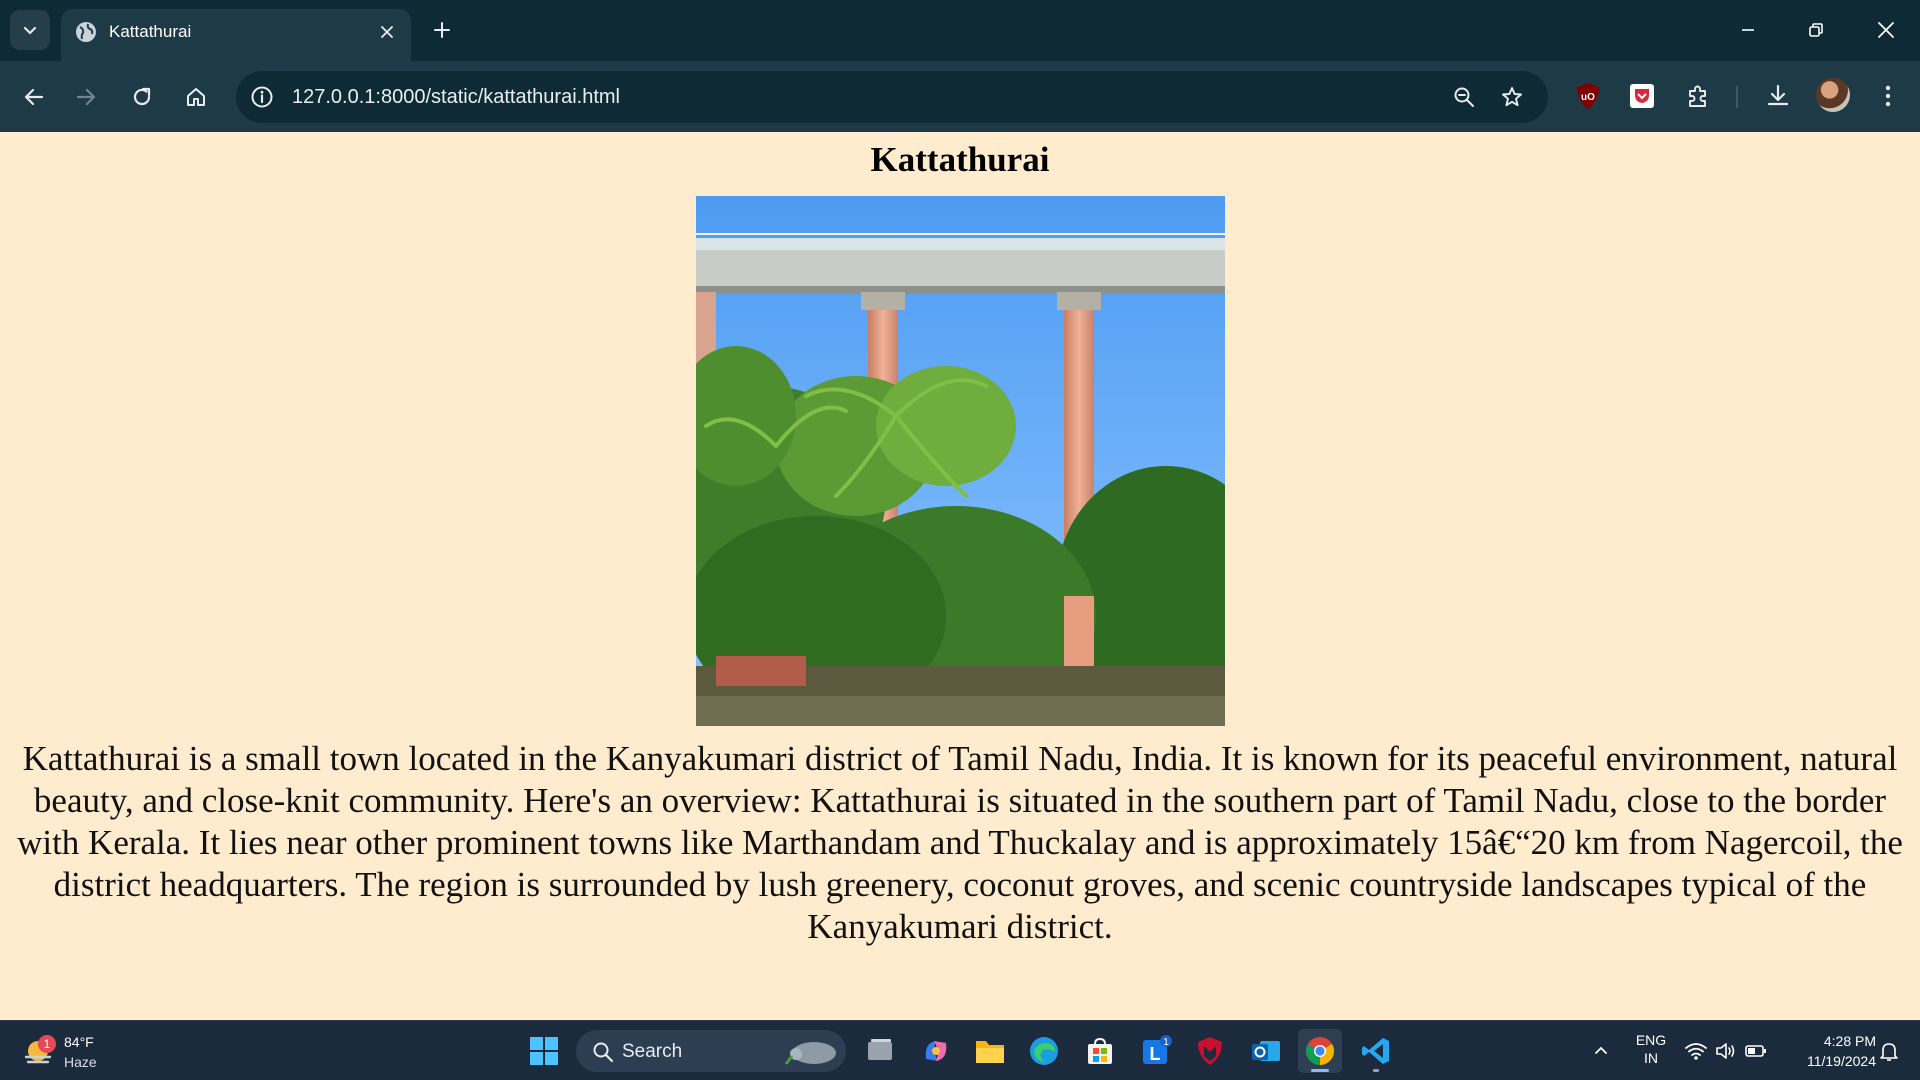 The height and width of the screenshot is (1080, 1920). I want to click on puzzle-icon, so click(1697, 96).